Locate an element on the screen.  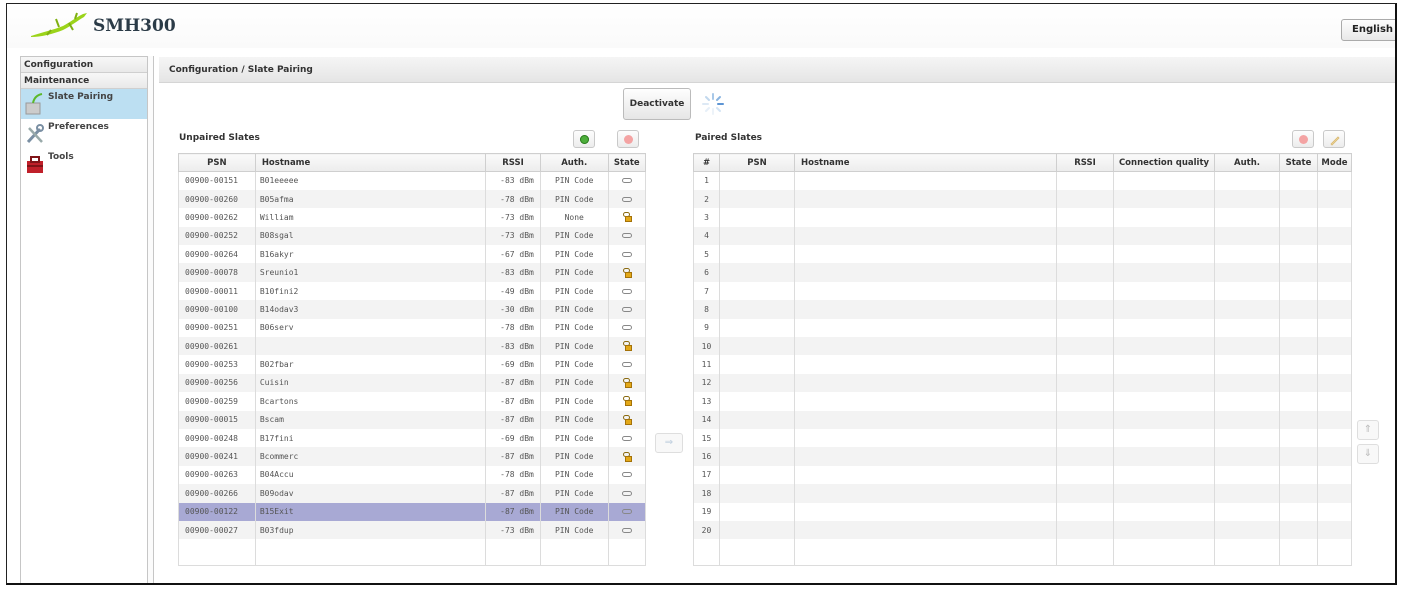
table-row: 16 is located at coordinates (1022, 456).